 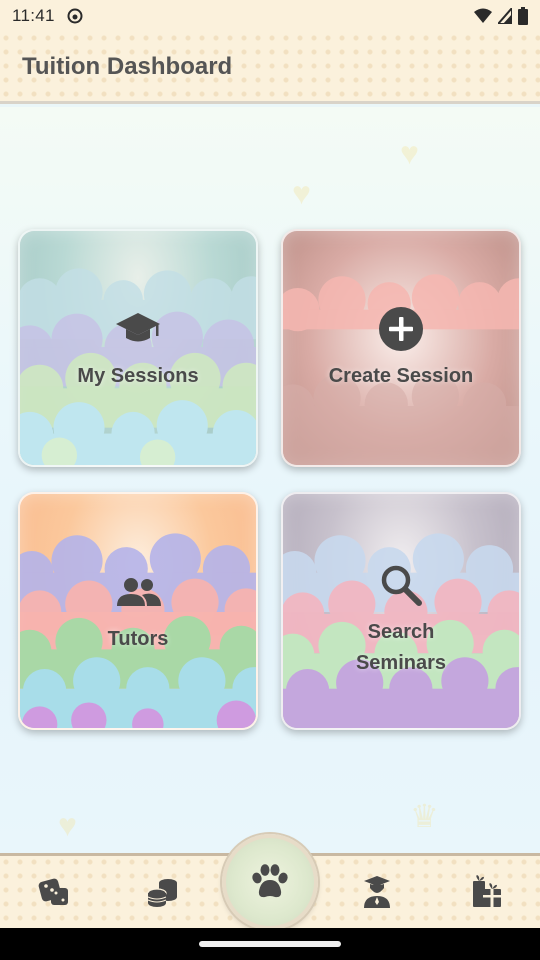 I want to click on signal-icon, so click(x=505, y=16).